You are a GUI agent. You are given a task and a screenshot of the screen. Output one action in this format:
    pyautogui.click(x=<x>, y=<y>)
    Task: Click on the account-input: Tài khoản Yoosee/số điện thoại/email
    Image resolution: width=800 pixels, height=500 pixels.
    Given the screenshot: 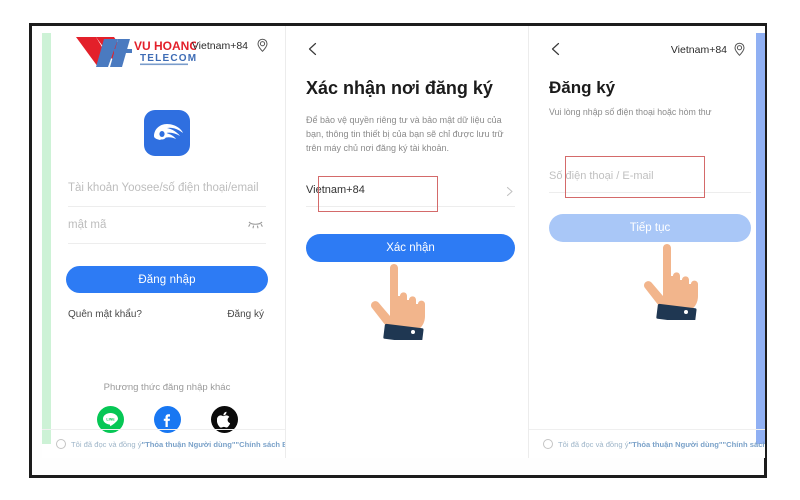 What is the action you would take?
    pyautogui.click(x=167, y=190)
    